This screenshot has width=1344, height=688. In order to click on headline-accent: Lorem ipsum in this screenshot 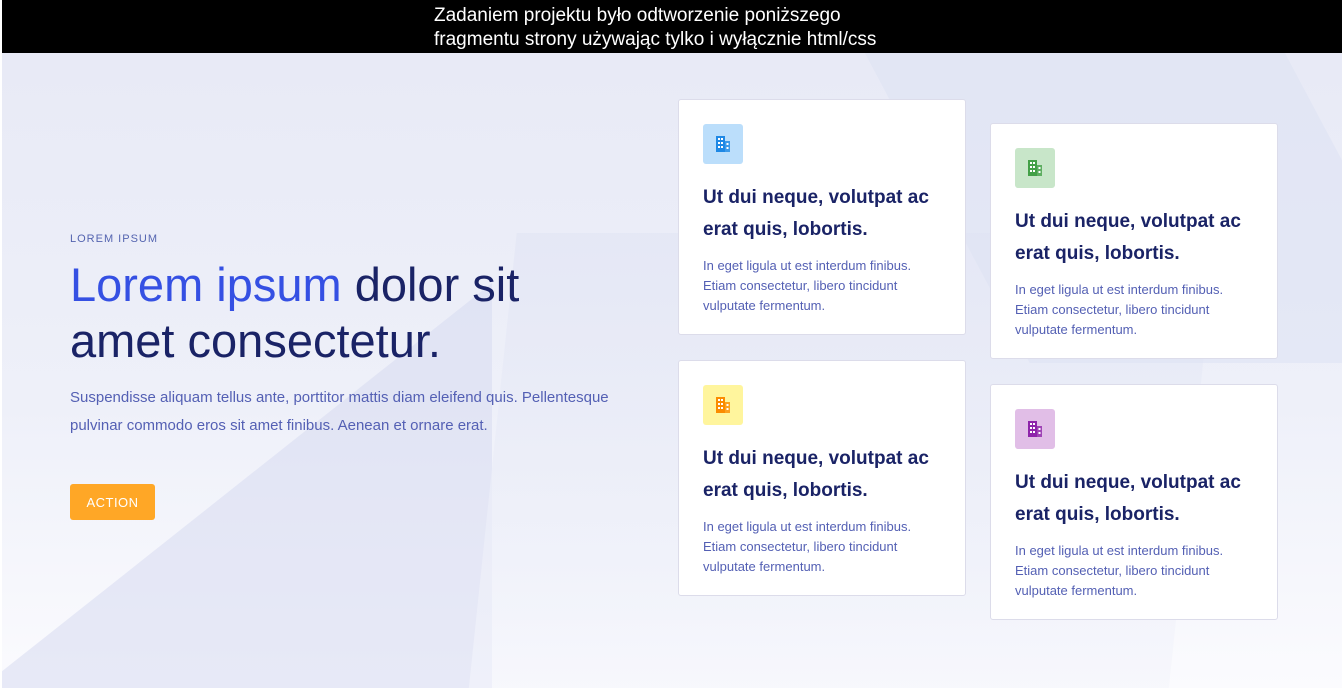, I will do `click(206, 284)`.